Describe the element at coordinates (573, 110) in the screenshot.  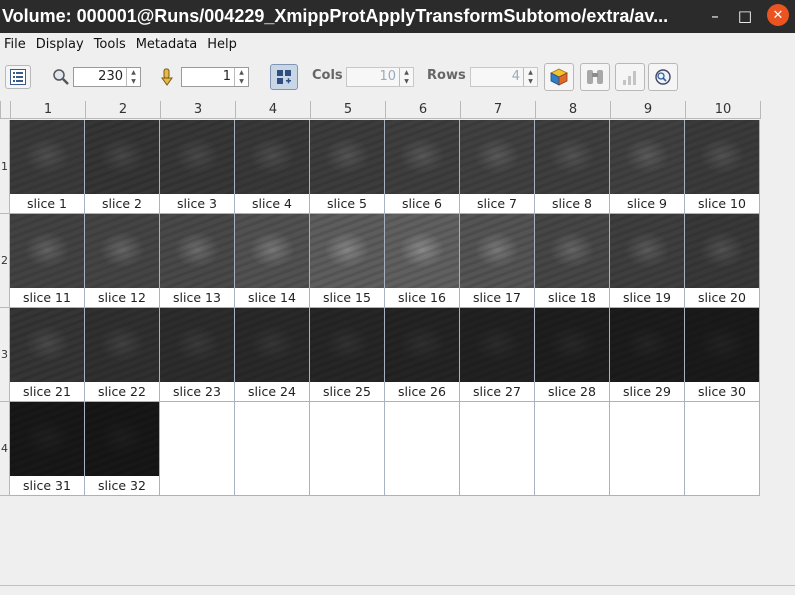
I see `column-header: 8` at that location.